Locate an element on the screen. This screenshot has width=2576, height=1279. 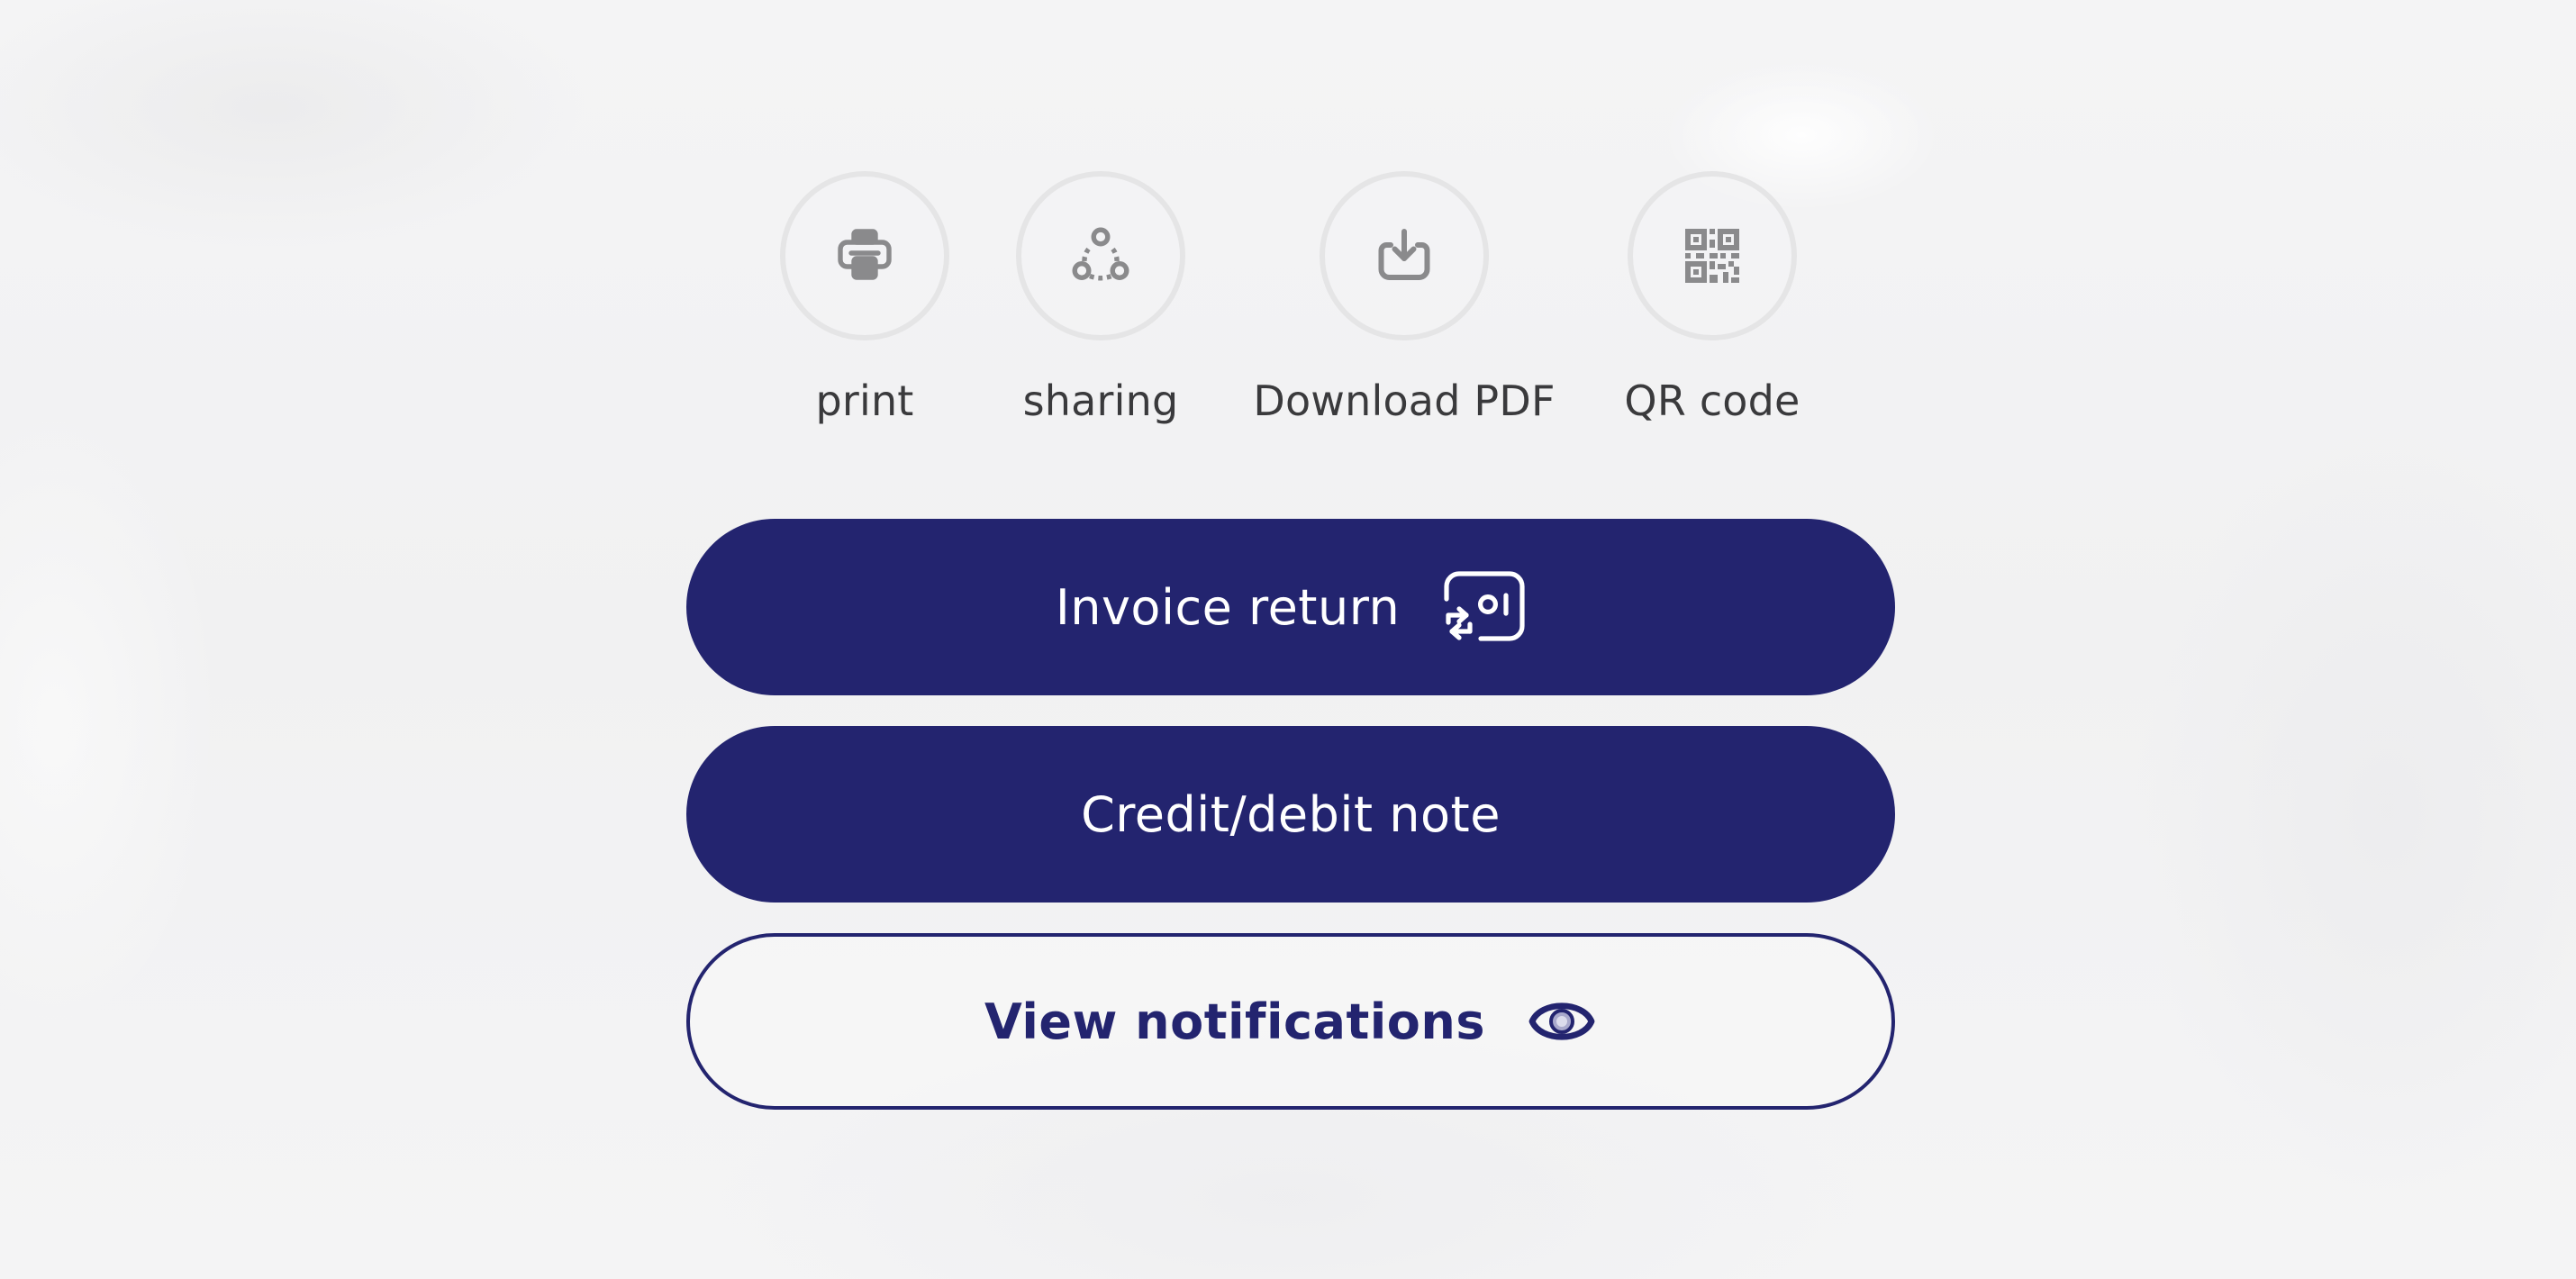
credit-debit-note-button: Credit/debit note is located at coordinates (1290, 814).